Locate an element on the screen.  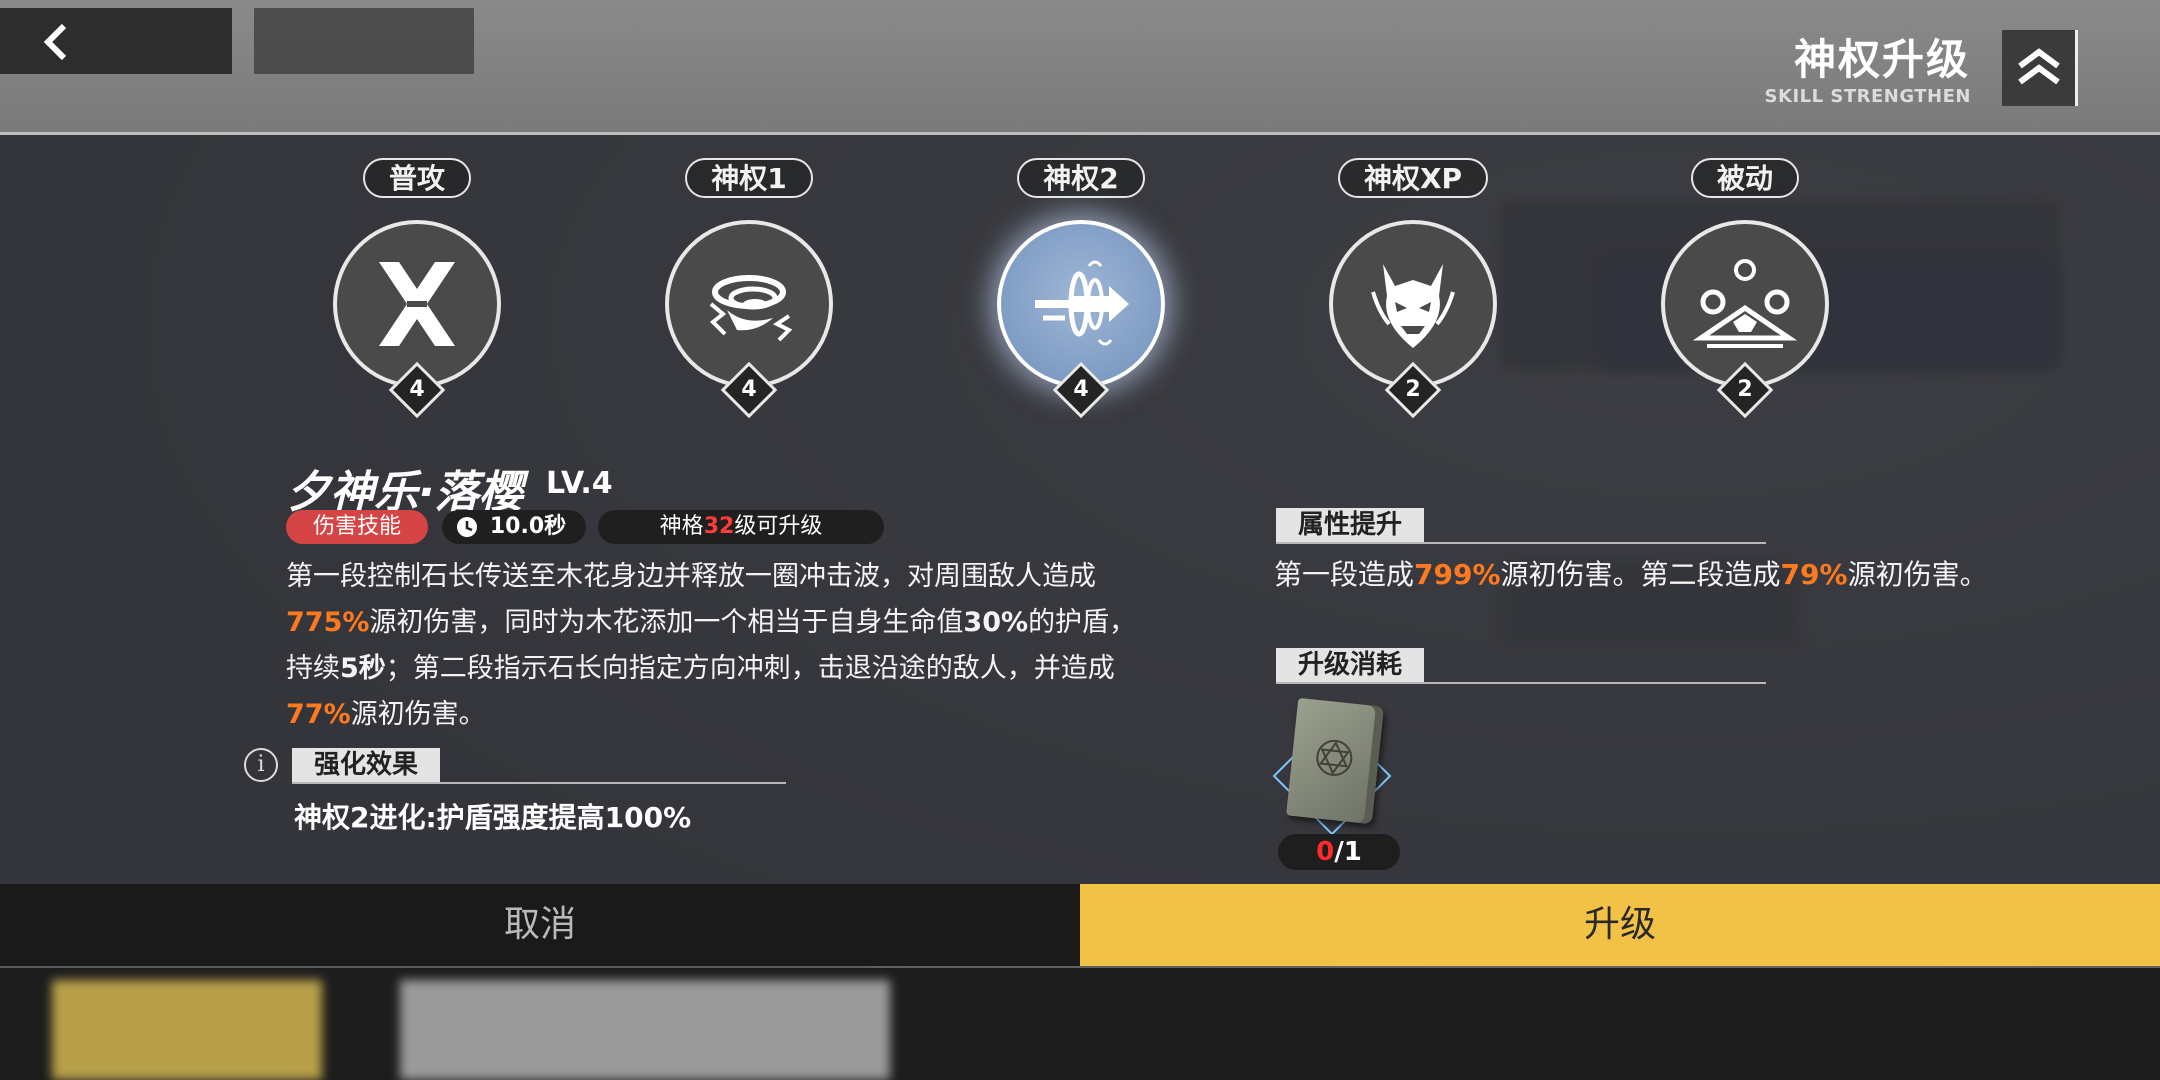
enhance-divider is located at coordinates (539, 783).